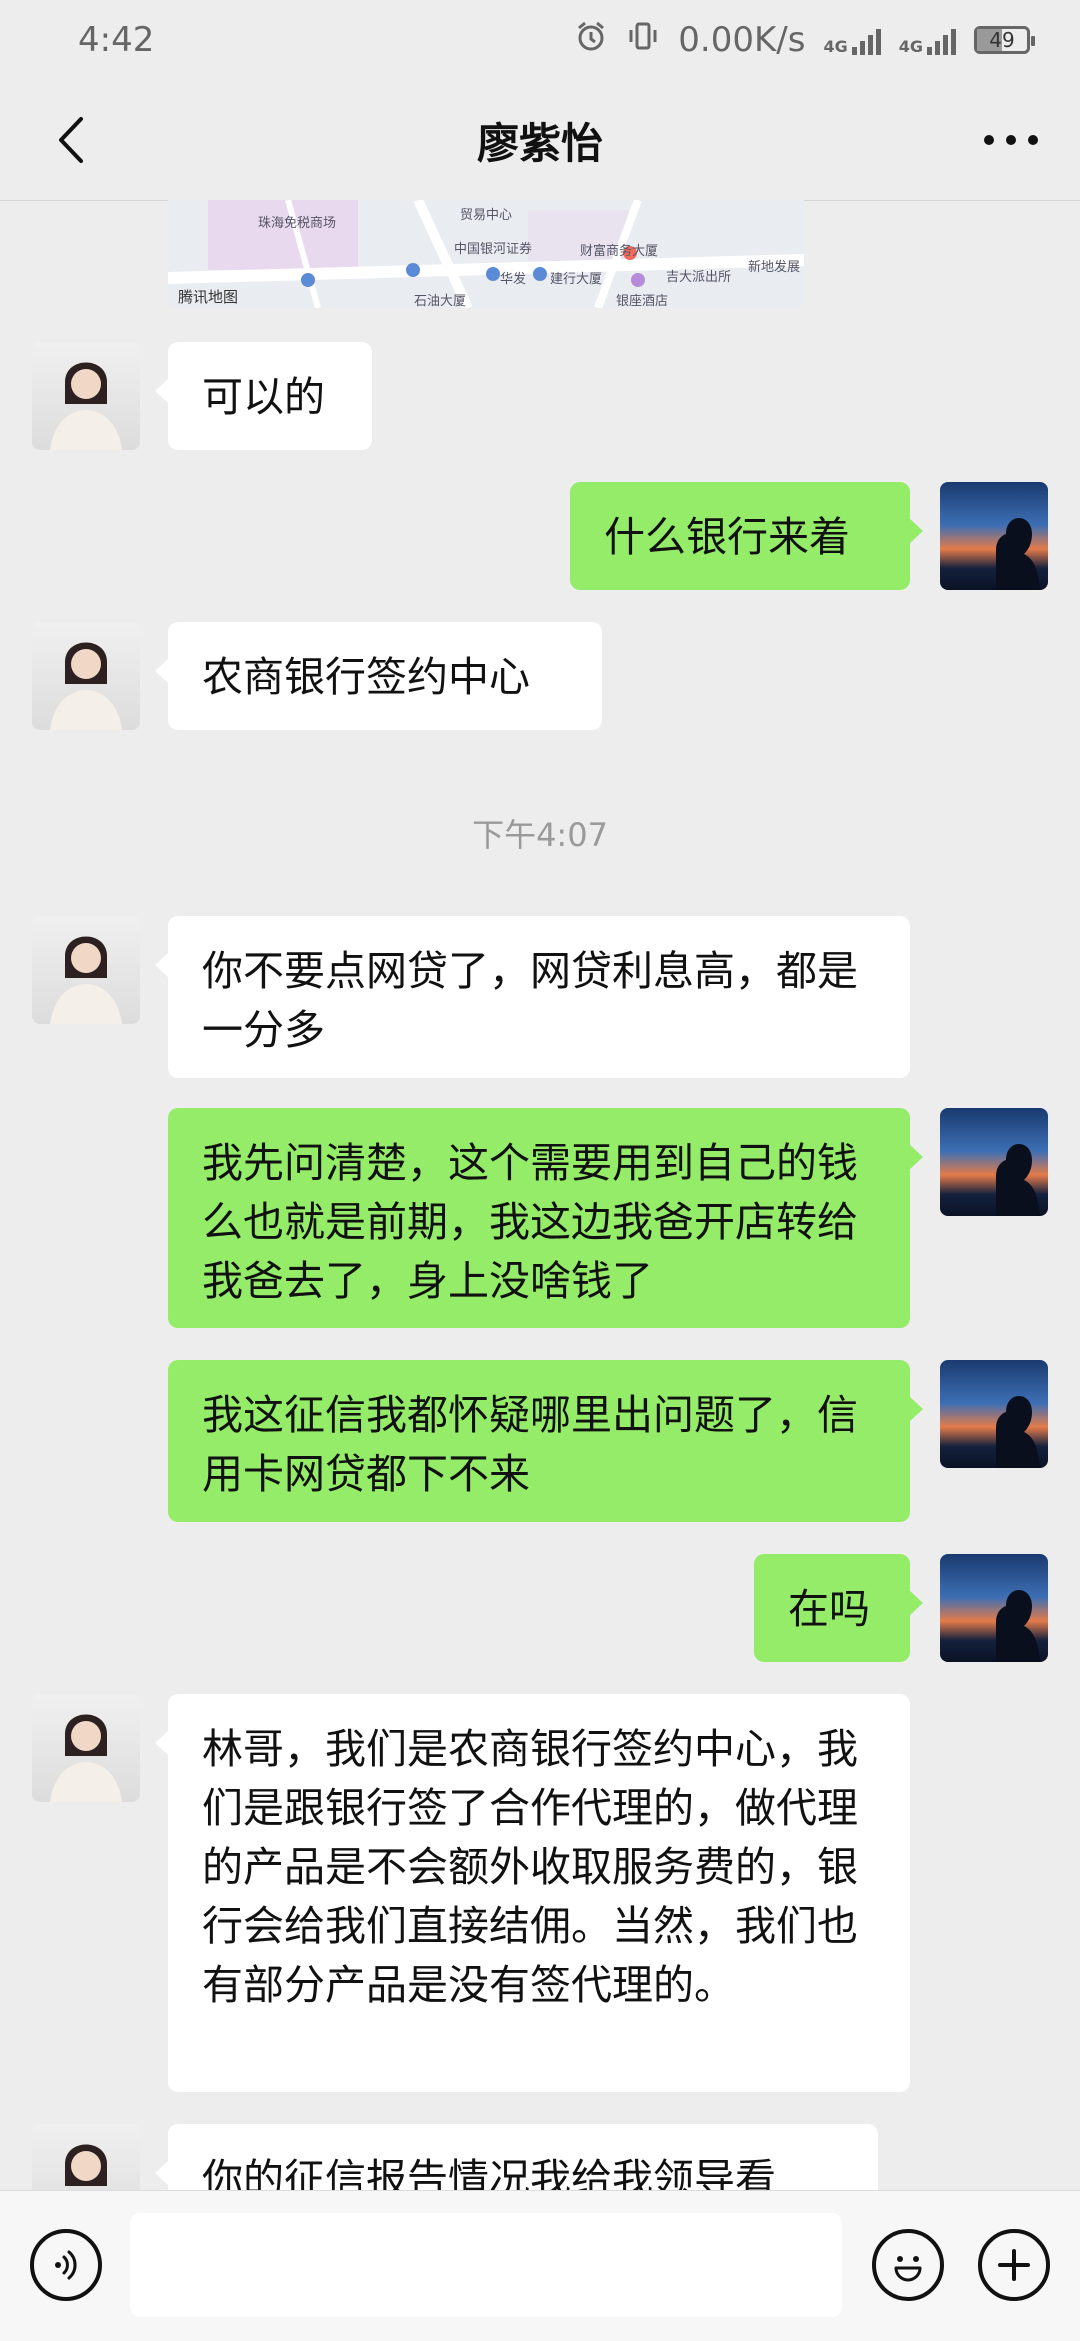  I want to click on battery-level: 49, so click(1002, 40).